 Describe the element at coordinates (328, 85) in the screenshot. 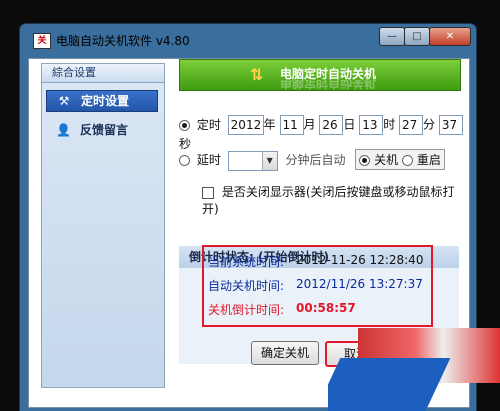

I see `banner-title-reflection: 电脑定时自动关机` at that location.